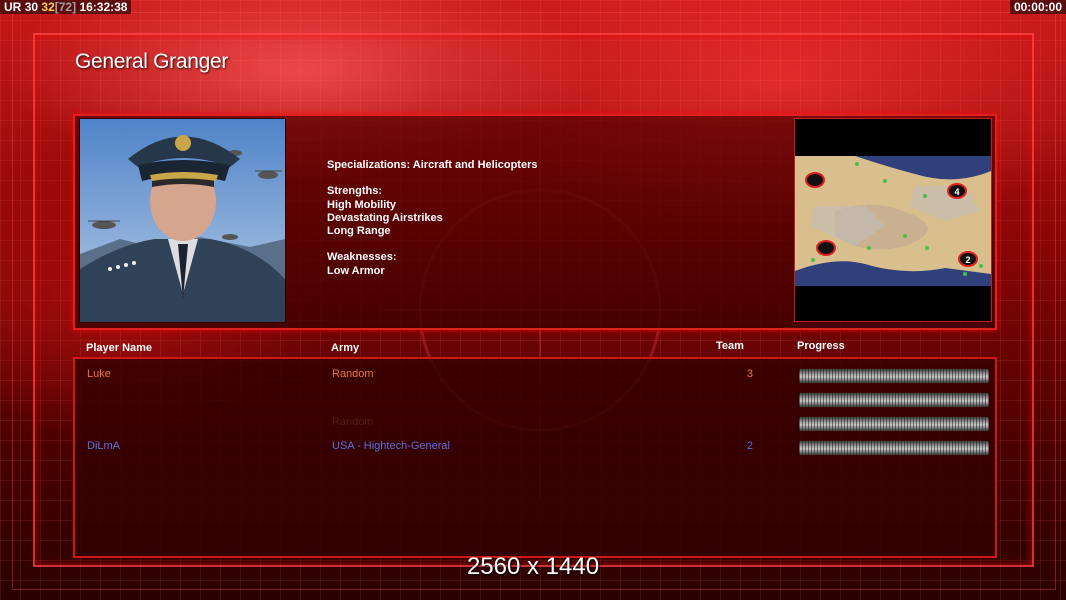 The width and height of the screenshot is (1066, 600). Describe the element at coordinates (359, 231) in the screenshot. I see `strength-item: Long Range` at that location.